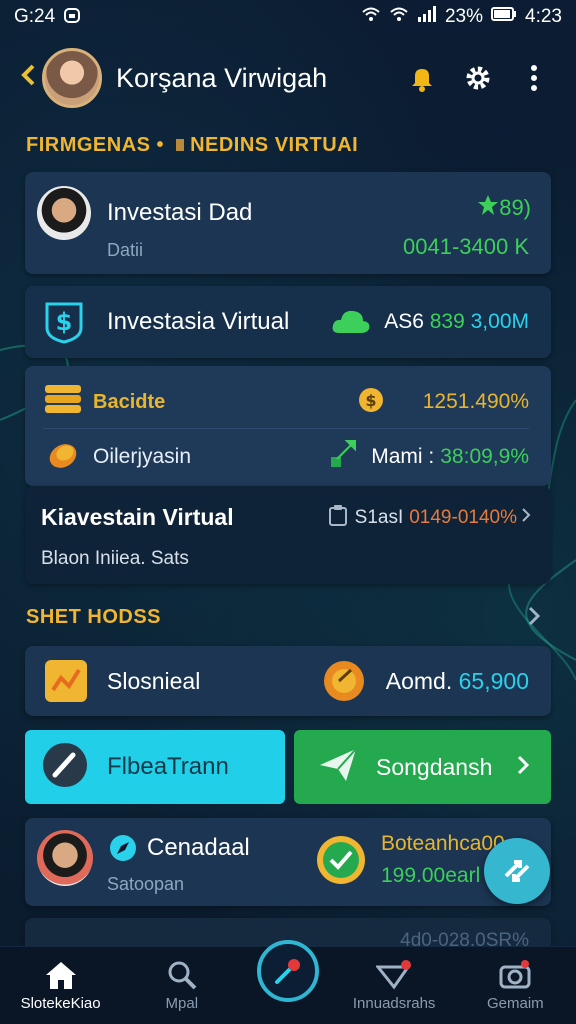 Image resolution: width=576 pixels, height=1024 pixels. I want to click on gear-icon, so click(478, 78).